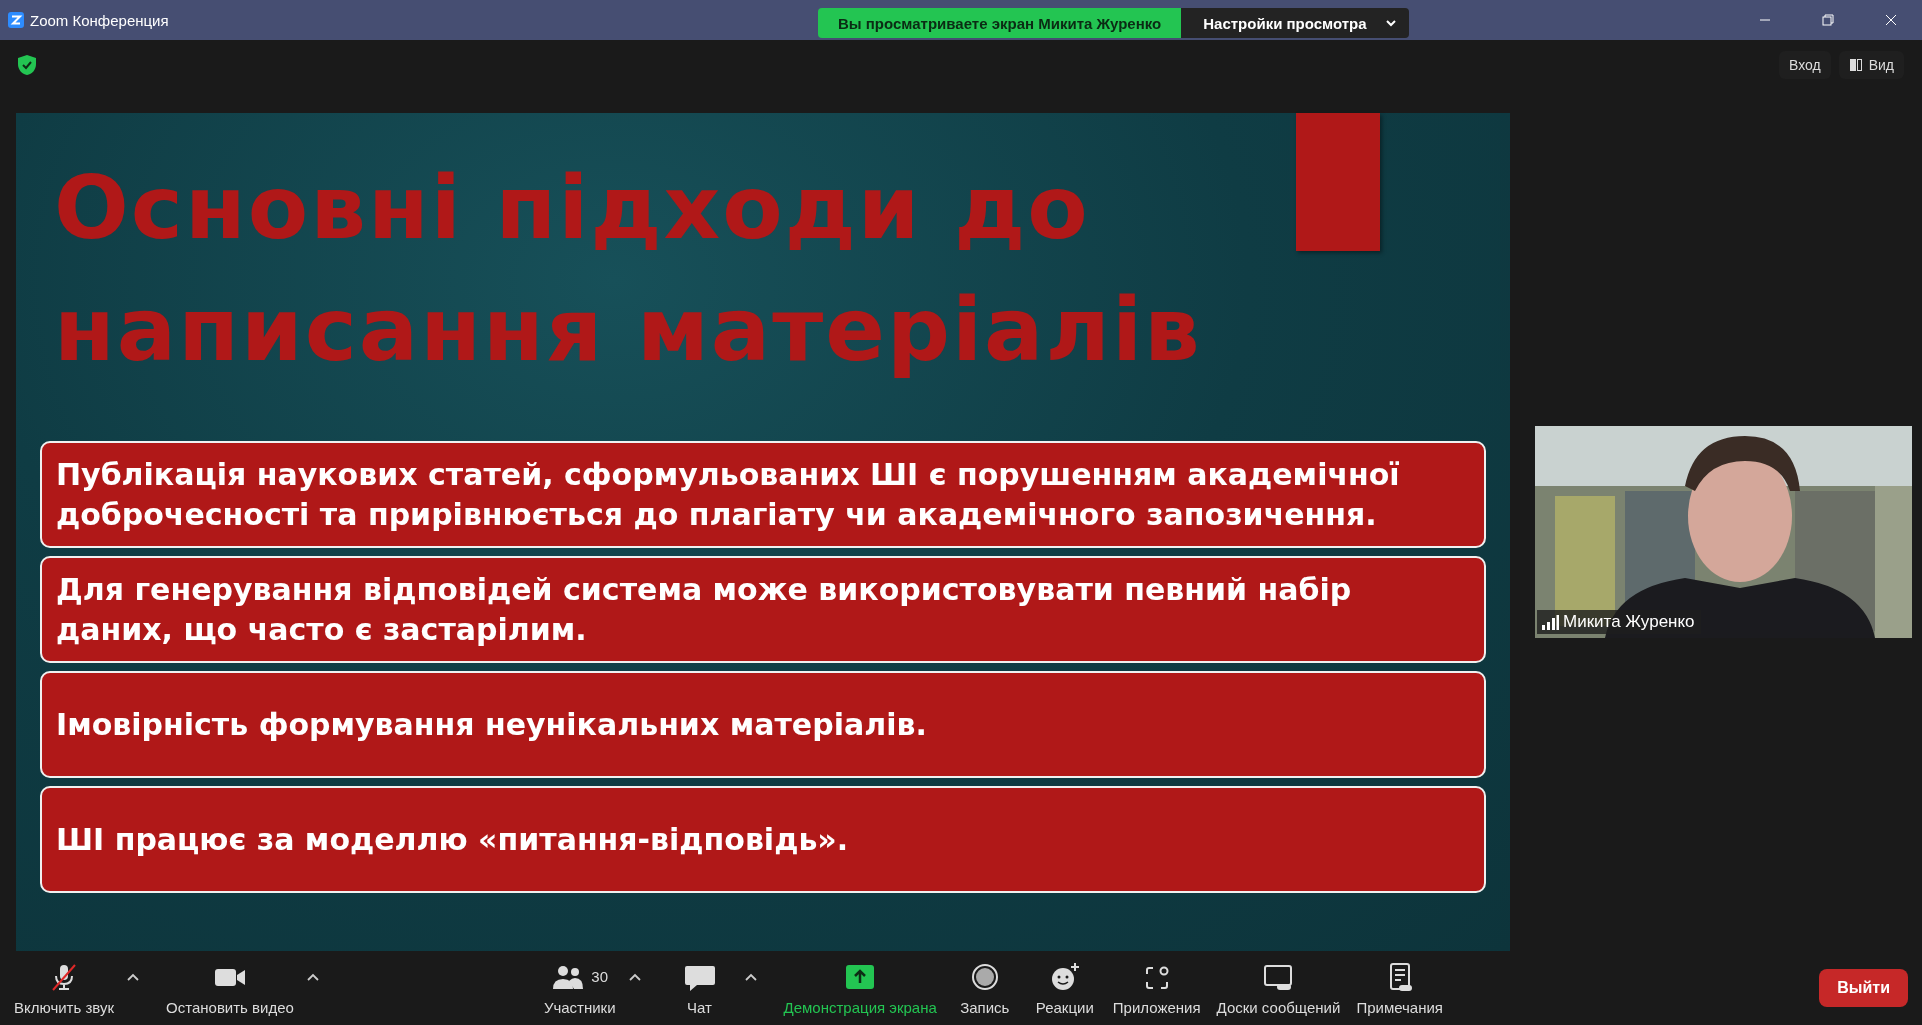 The image size is (1922, 1025). Describe the element at coordinates (628, 330) in the screenshot. I see `slide-title: написання матеріалів` at that location.